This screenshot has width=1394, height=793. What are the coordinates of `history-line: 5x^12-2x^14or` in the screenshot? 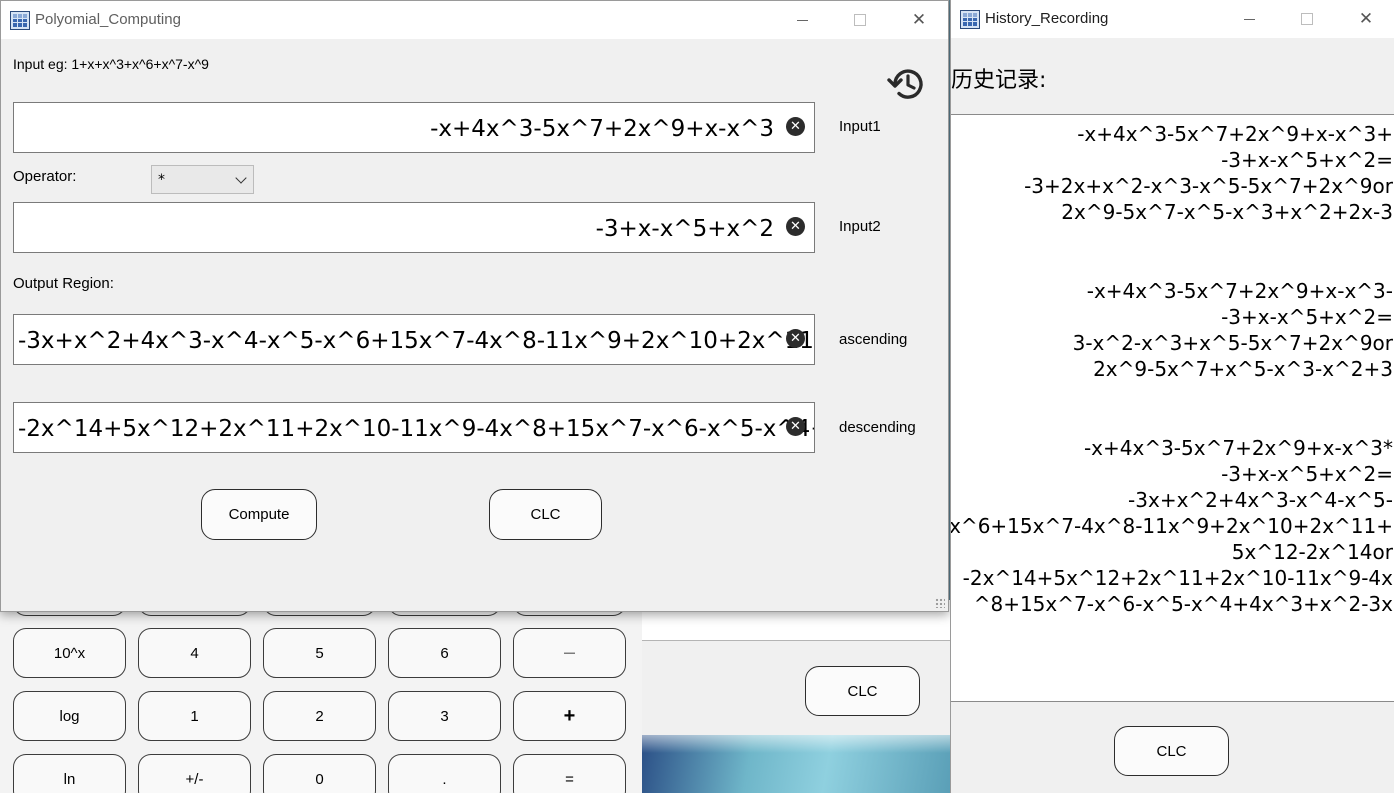 It's located at (1312, 552).